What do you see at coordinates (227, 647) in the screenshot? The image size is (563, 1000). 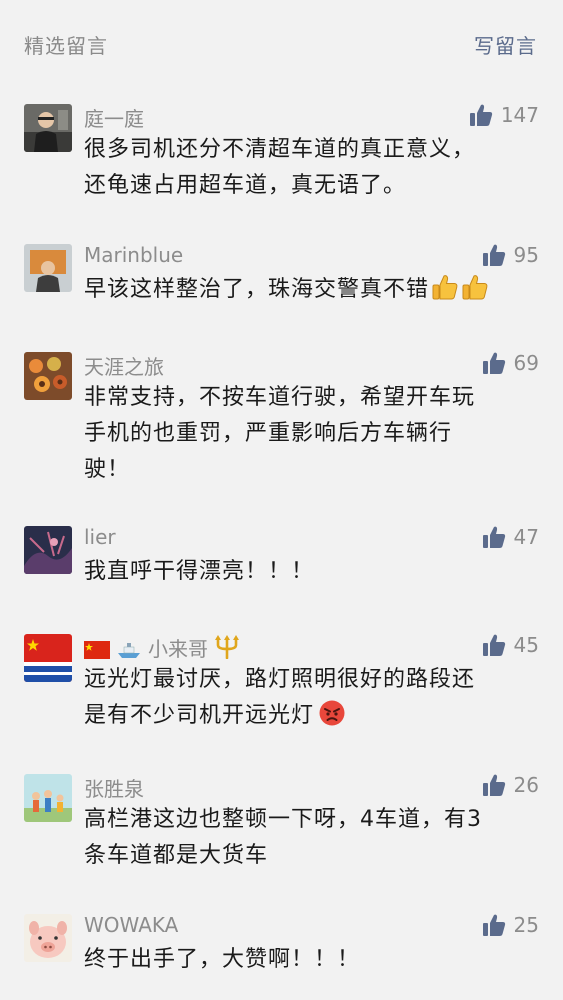 I see `trident-icon` at bounding box center [227, 647].